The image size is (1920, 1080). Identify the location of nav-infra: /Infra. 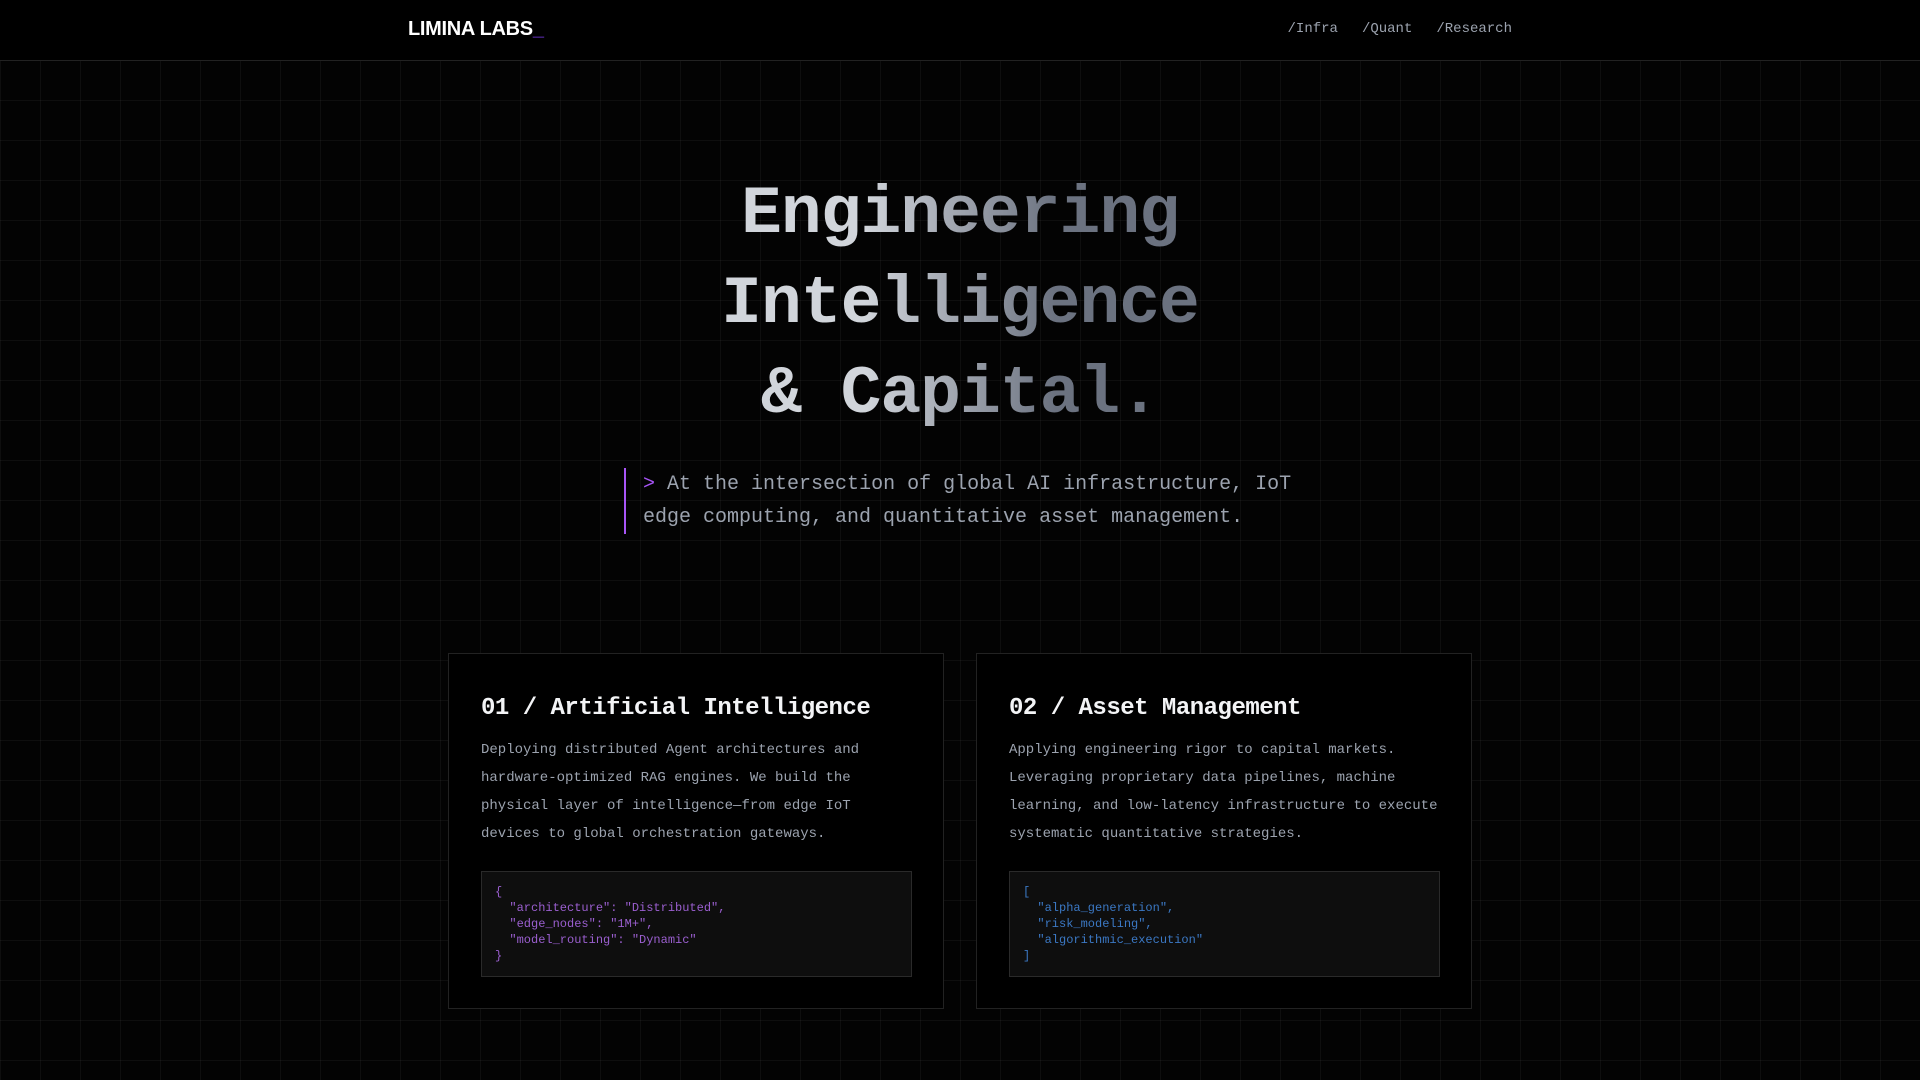
(1313, 29).